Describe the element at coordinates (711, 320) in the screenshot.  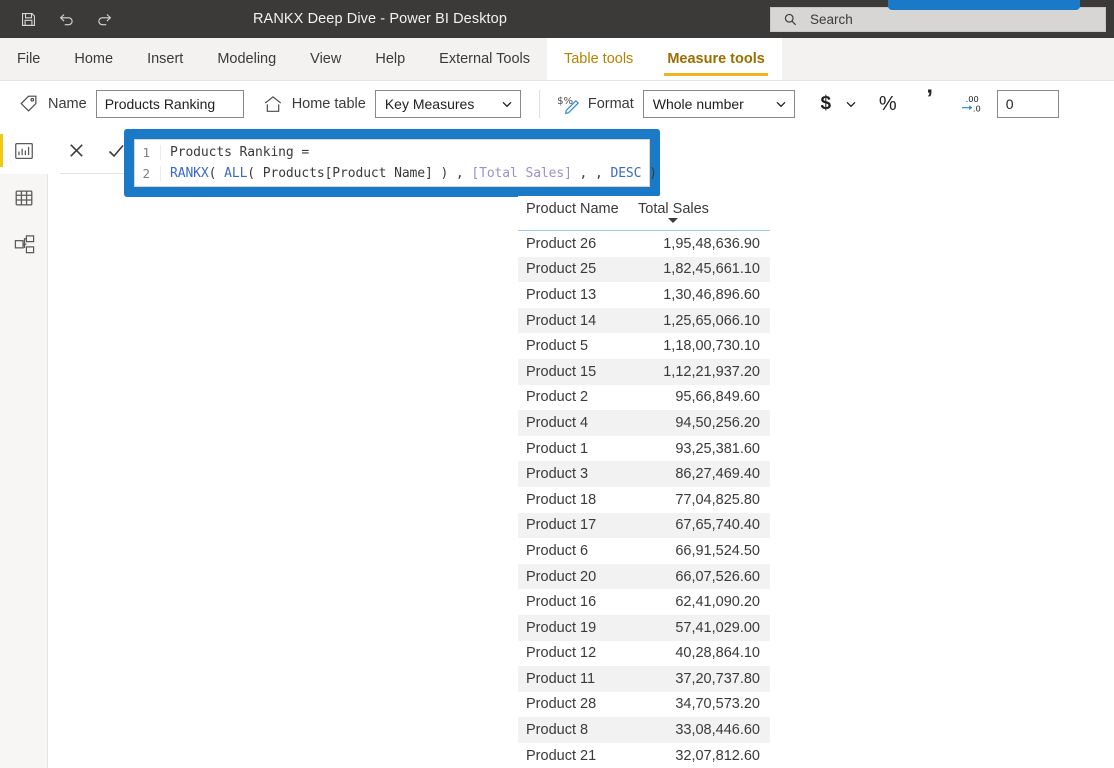
I see `cell-total-sales: 1,25,65,066.10` at that location.